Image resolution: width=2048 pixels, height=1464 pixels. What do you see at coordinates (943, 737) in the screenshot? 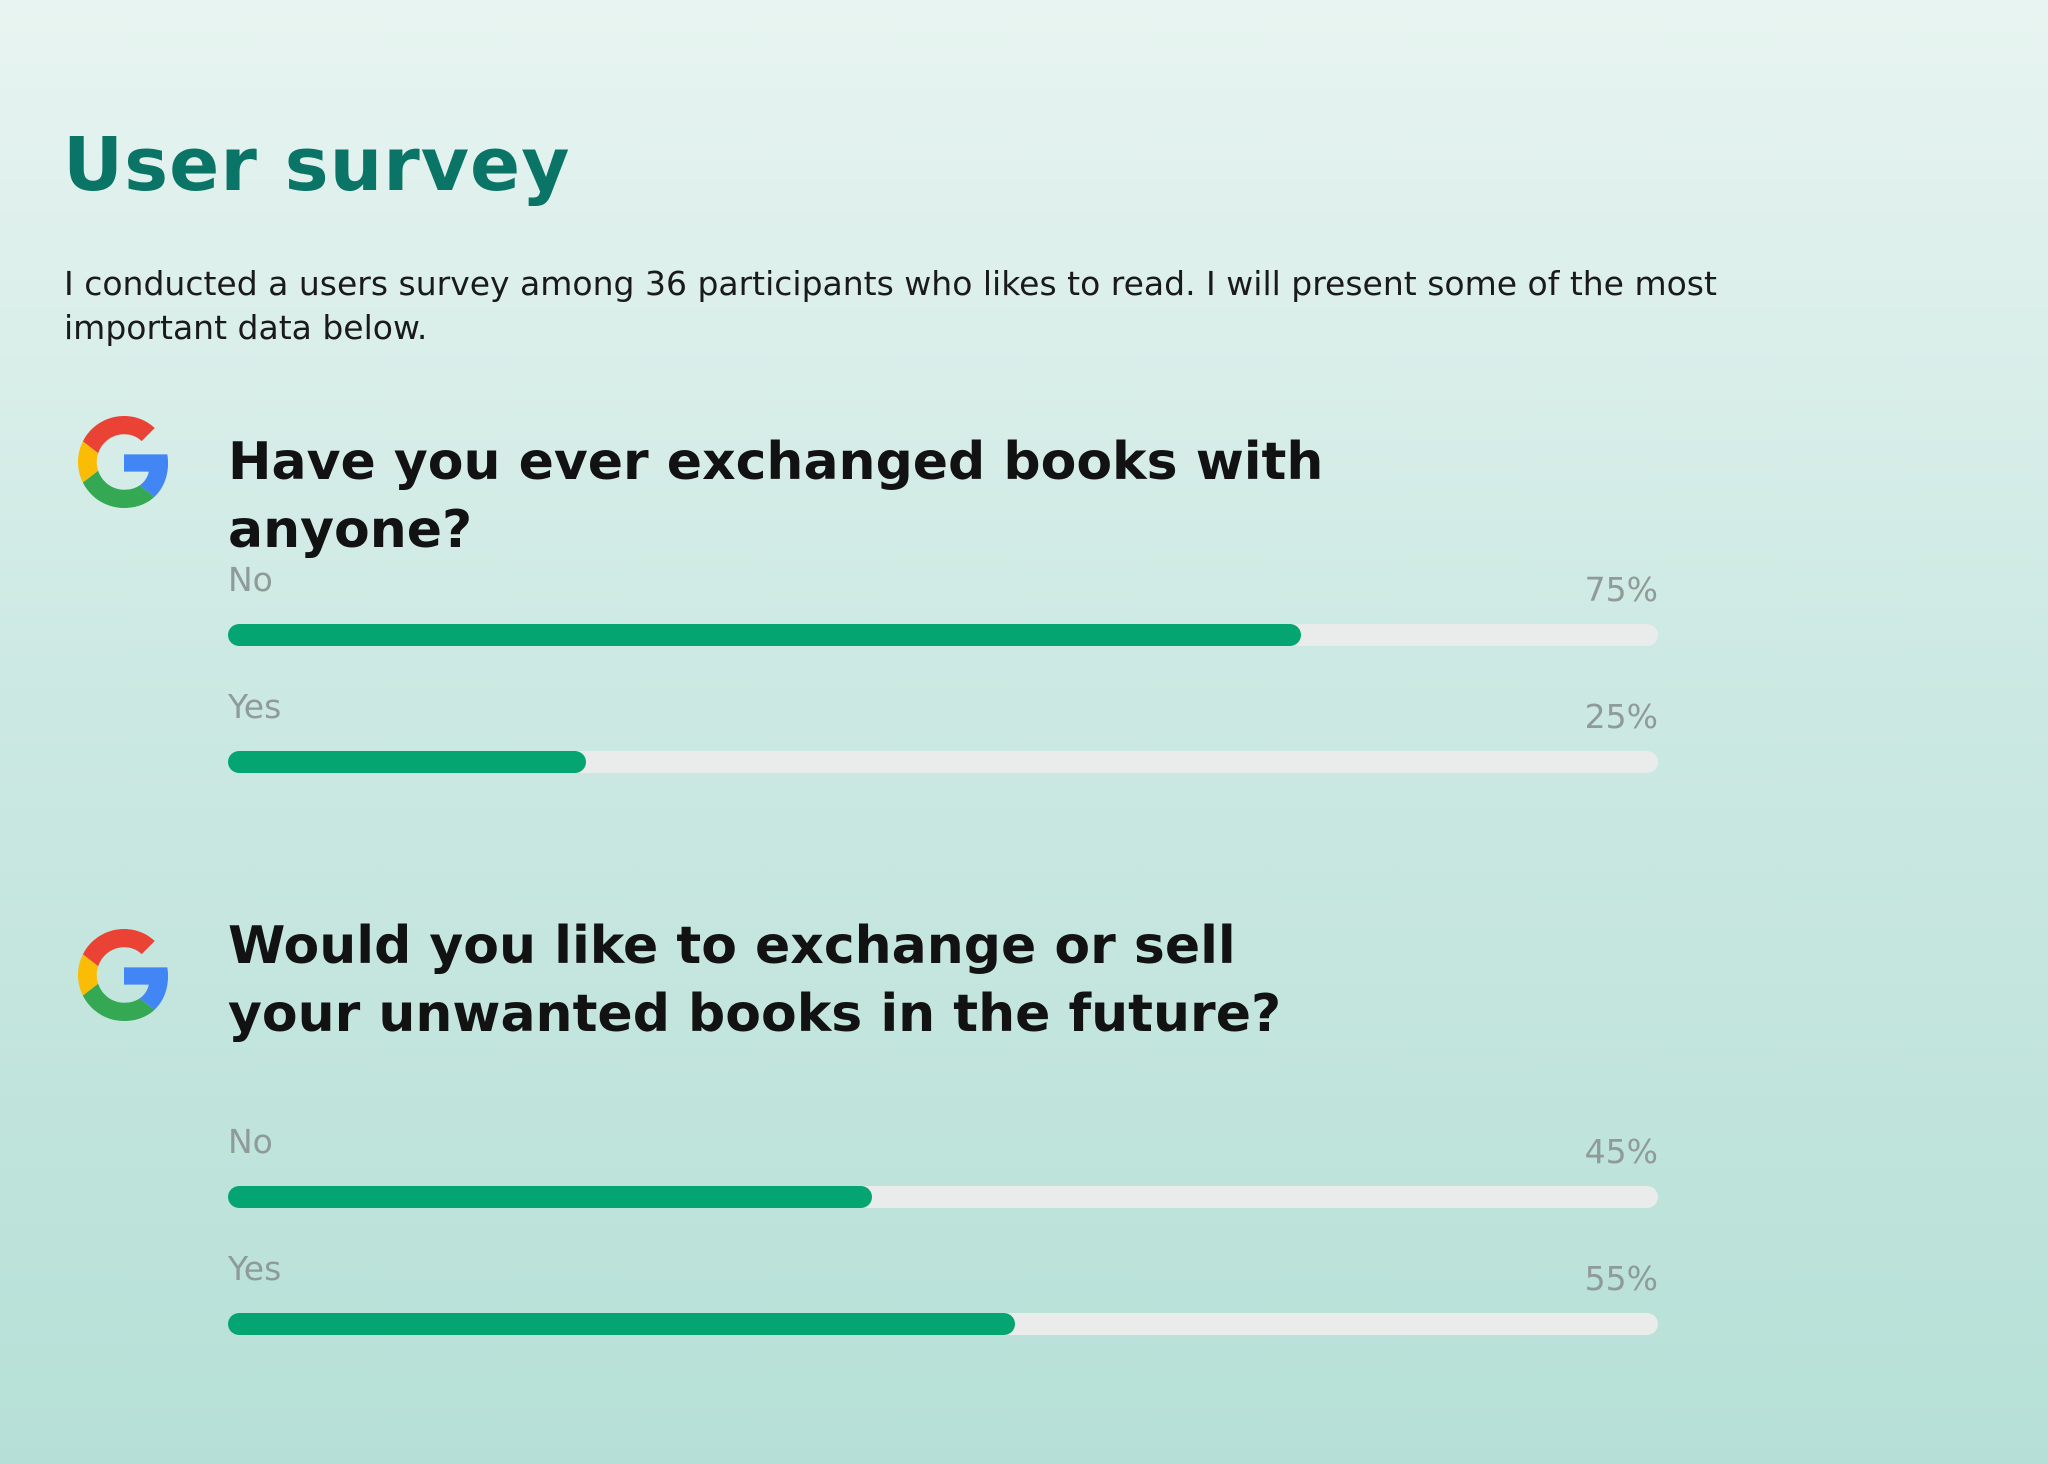
I see `option-row: Yes 25%` at bounding box center [943, 737].